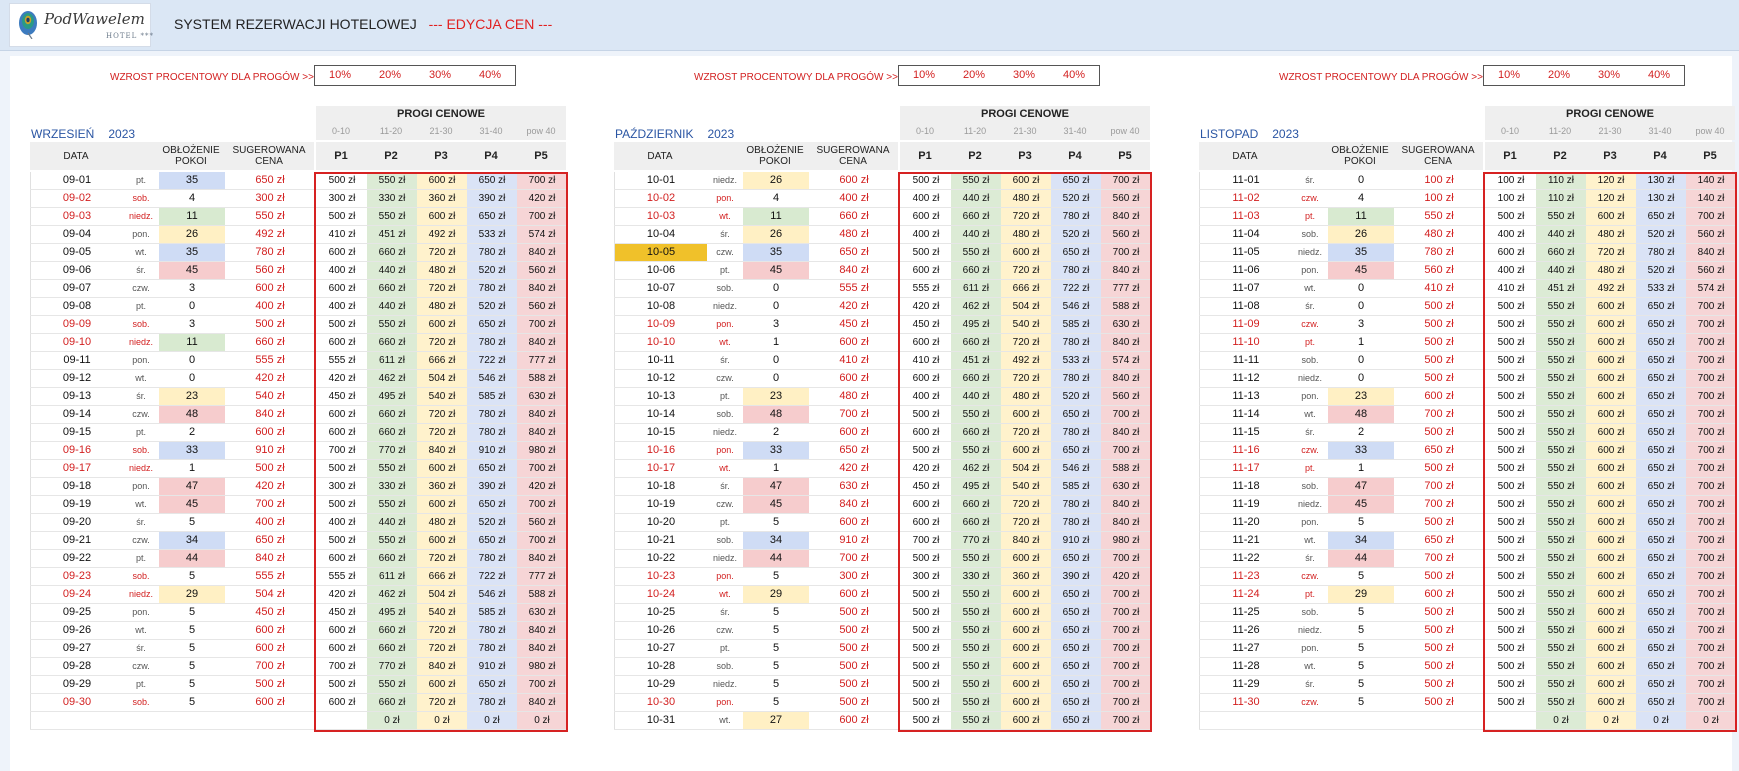 This screenshot has height=771, width=1739. Describe the element at coordinates (1245, 702) in the screenshot. I see `date-cell: 11-30` at that location.